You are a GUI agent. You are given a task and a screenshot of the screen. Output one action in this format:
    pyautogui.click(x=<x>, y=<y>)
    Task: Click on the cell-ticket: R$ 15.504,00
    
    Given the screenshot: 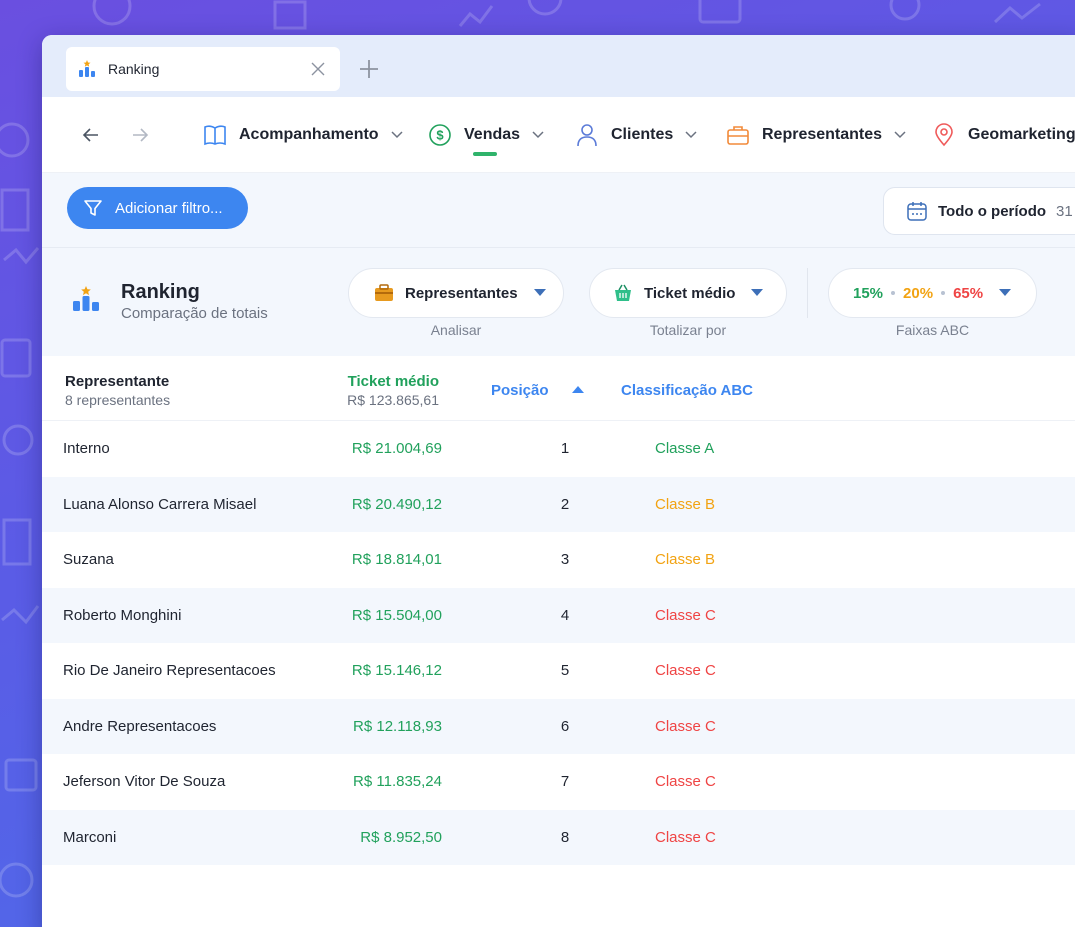 What is the action you would take?
    pyautogui.click(x=396, y=615)
    